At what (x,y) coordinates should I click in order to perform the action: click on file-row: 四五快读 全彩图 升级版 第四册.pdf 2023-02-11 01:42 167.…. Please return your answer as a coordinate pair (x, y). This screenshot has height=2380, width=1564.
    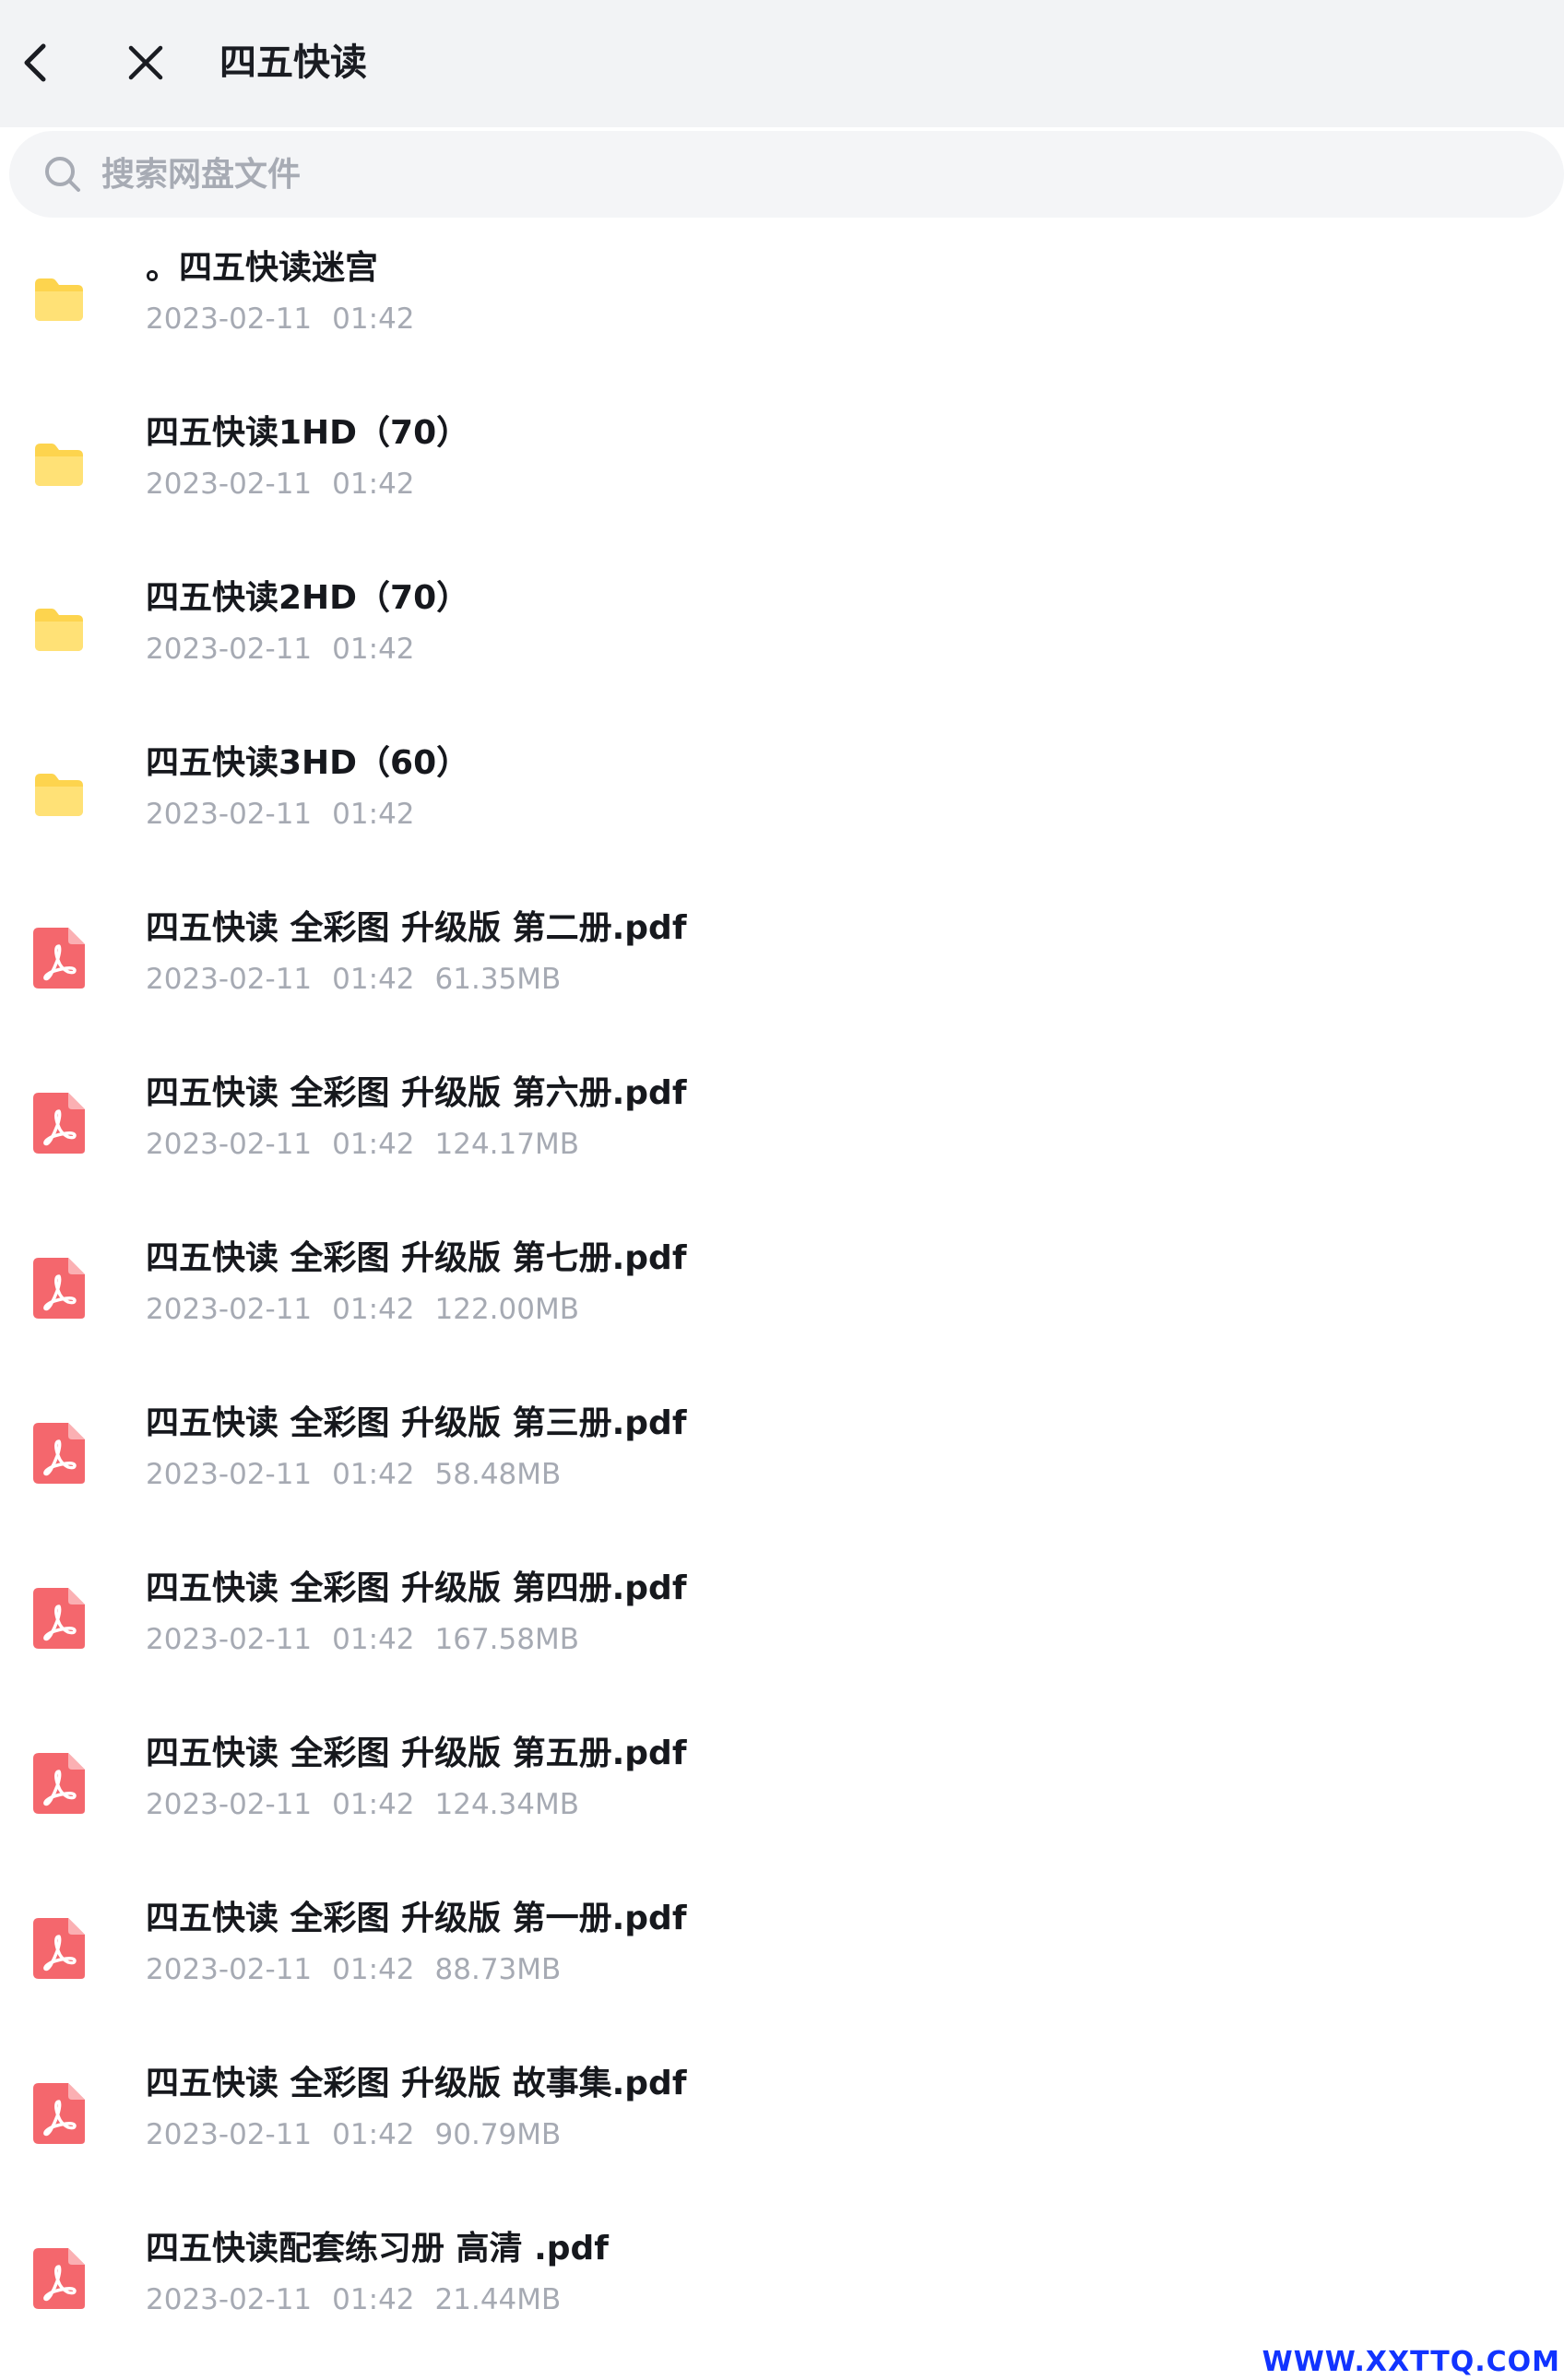
    Looking at the image, I should click on (782, 1628).